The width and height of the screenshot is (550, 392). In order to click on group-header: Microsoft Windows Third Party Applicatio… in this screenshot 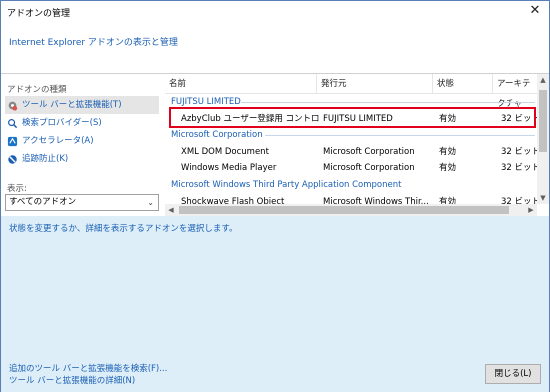, I will do `click(286, 185)`.